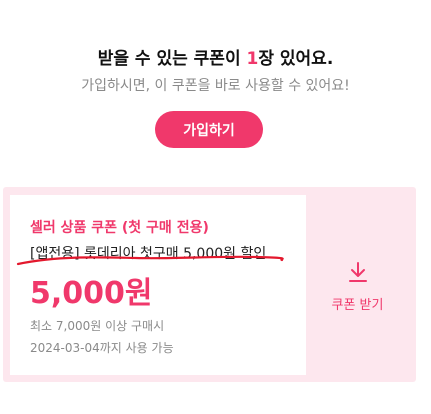  What do you see at coordinates (172, 59) in the screenshot?
I see `headline-prefix: 받을 수 있는 쿠폰이` at bounding box center [172, 59].